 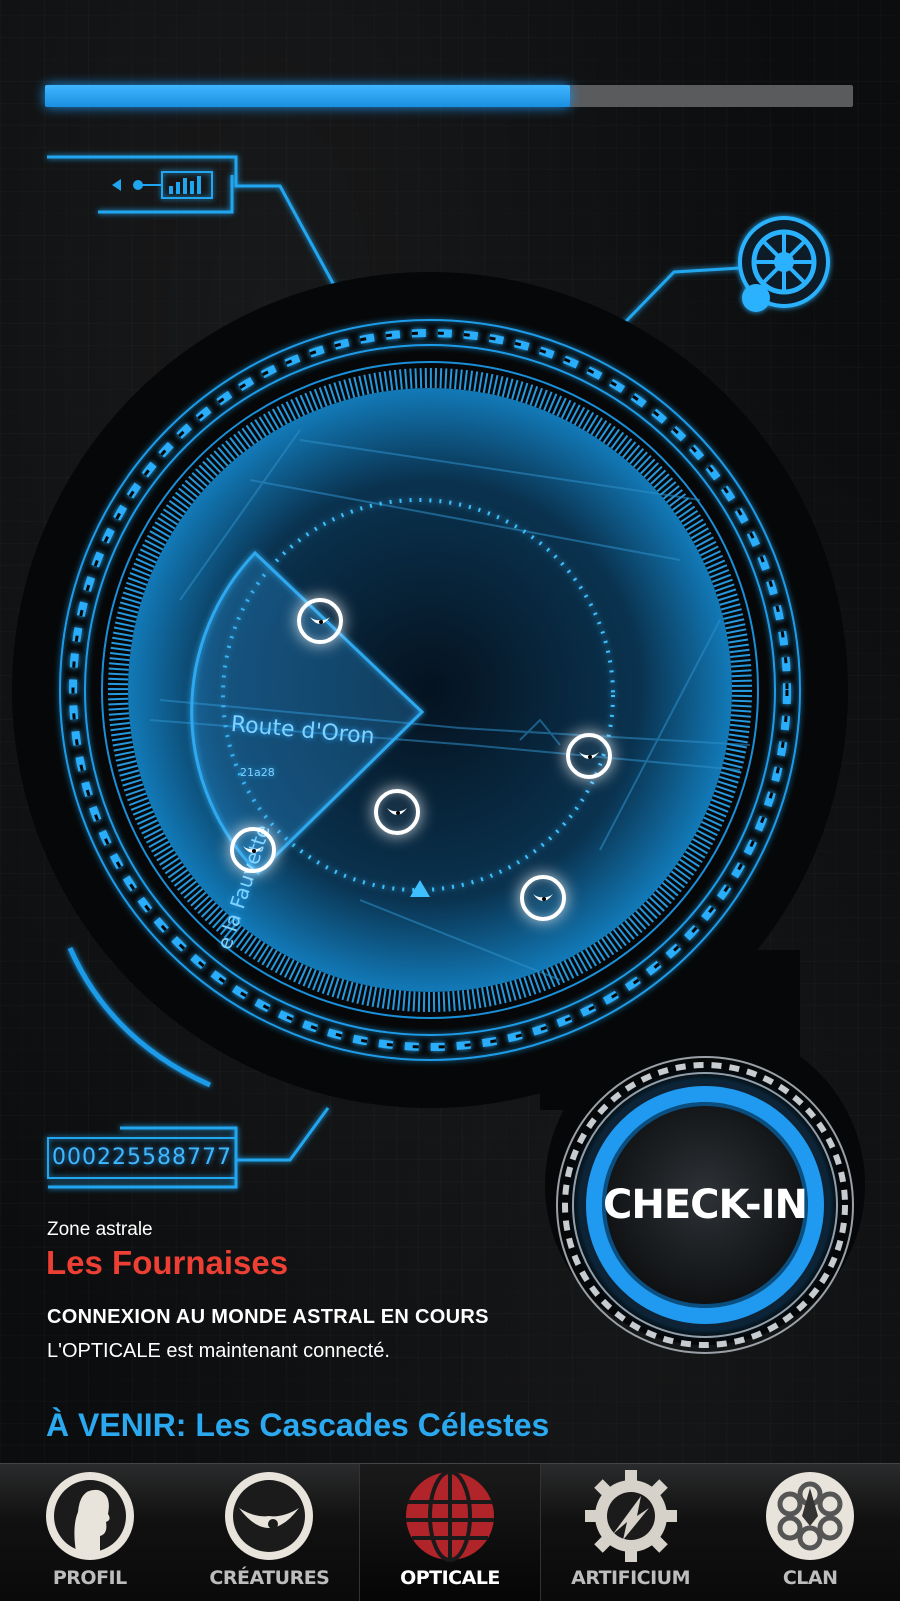 I want to click on tab-label: ARTIFICIUM, so click(x=631, y=1578).